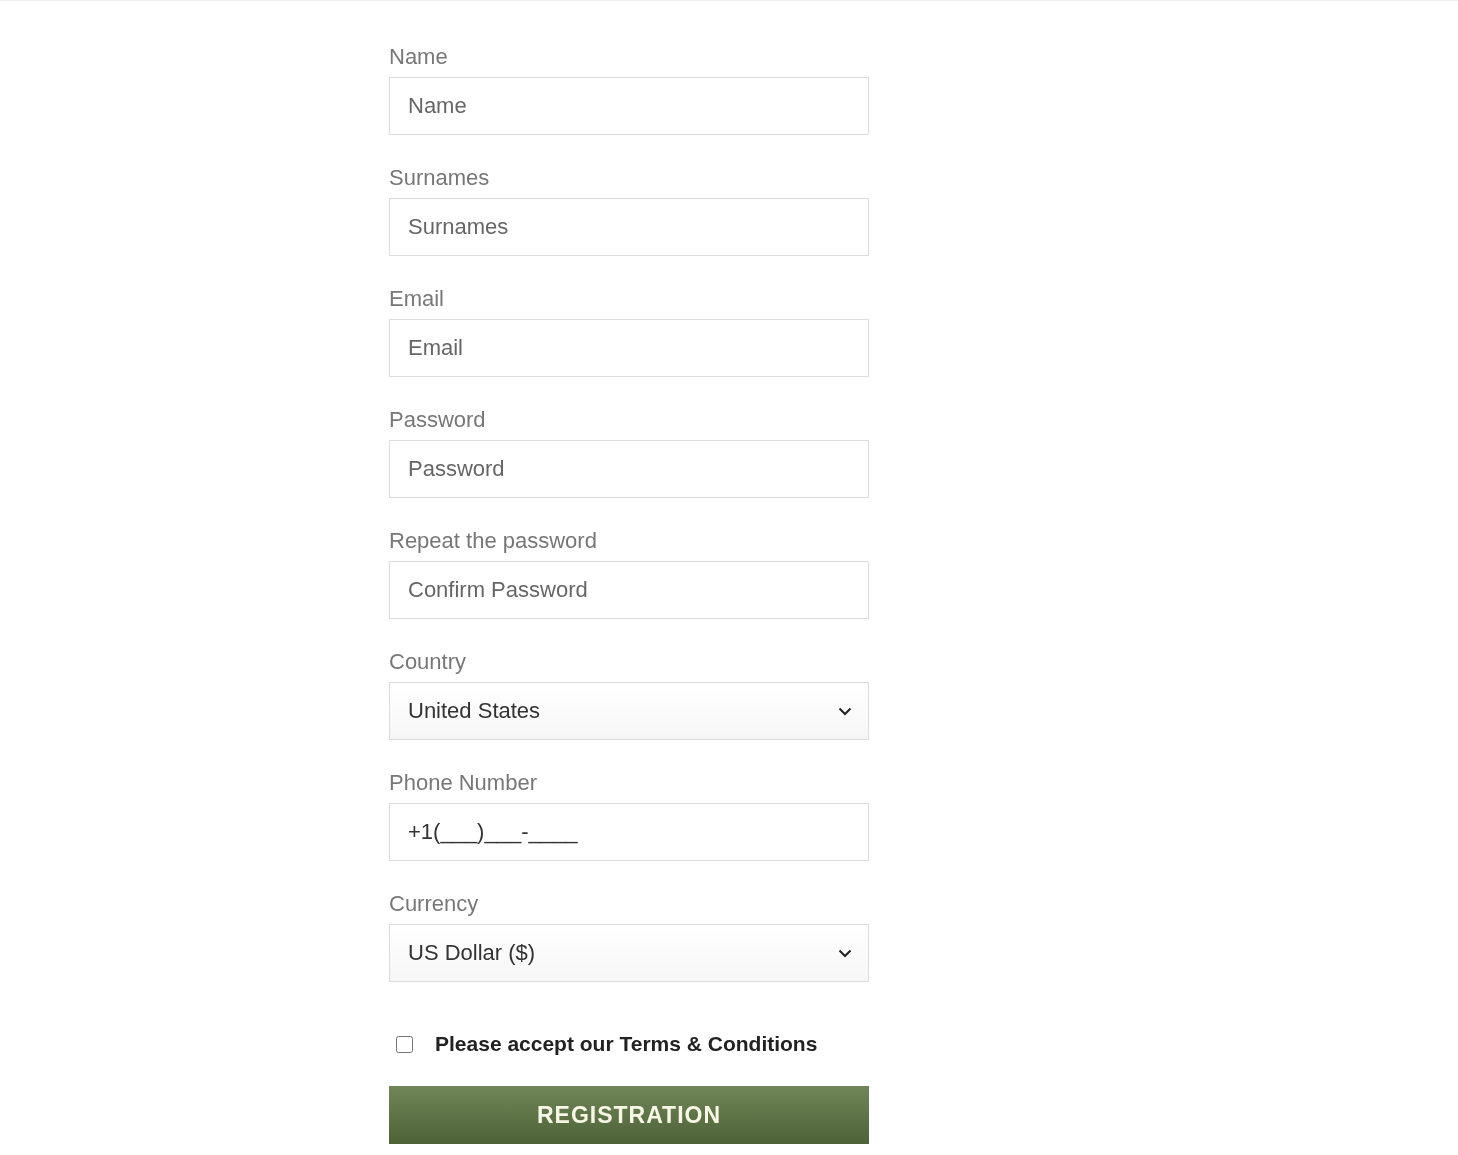 This screenshot has height=1155, width=1458. Describe the element at coordinates (404, 1044) in the screenshot. I see `checkbox` at that location.